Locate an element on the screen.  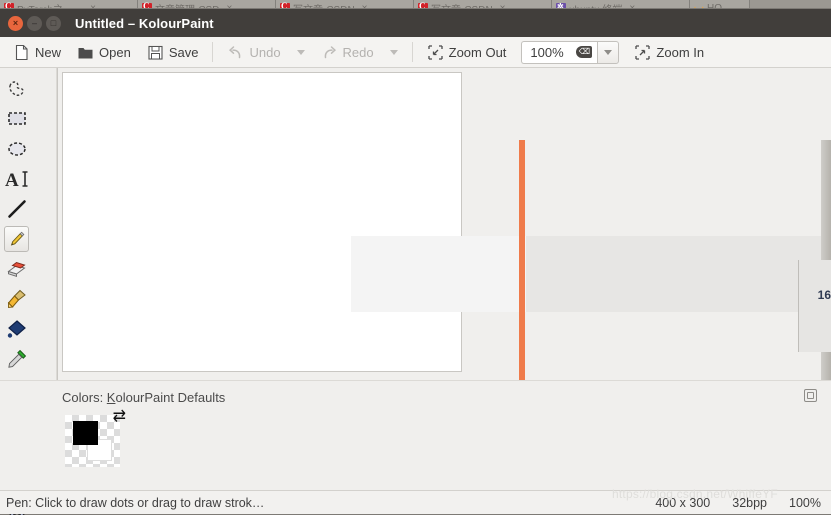
rectangle-select-icon is located at coordinates (16, 118).